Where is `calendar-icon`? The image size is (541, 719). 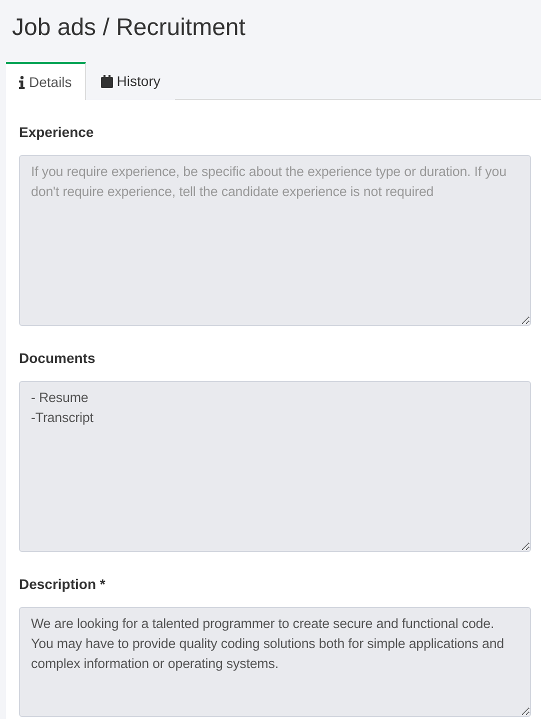
calendar-icon is located at coordinates (106, 81).